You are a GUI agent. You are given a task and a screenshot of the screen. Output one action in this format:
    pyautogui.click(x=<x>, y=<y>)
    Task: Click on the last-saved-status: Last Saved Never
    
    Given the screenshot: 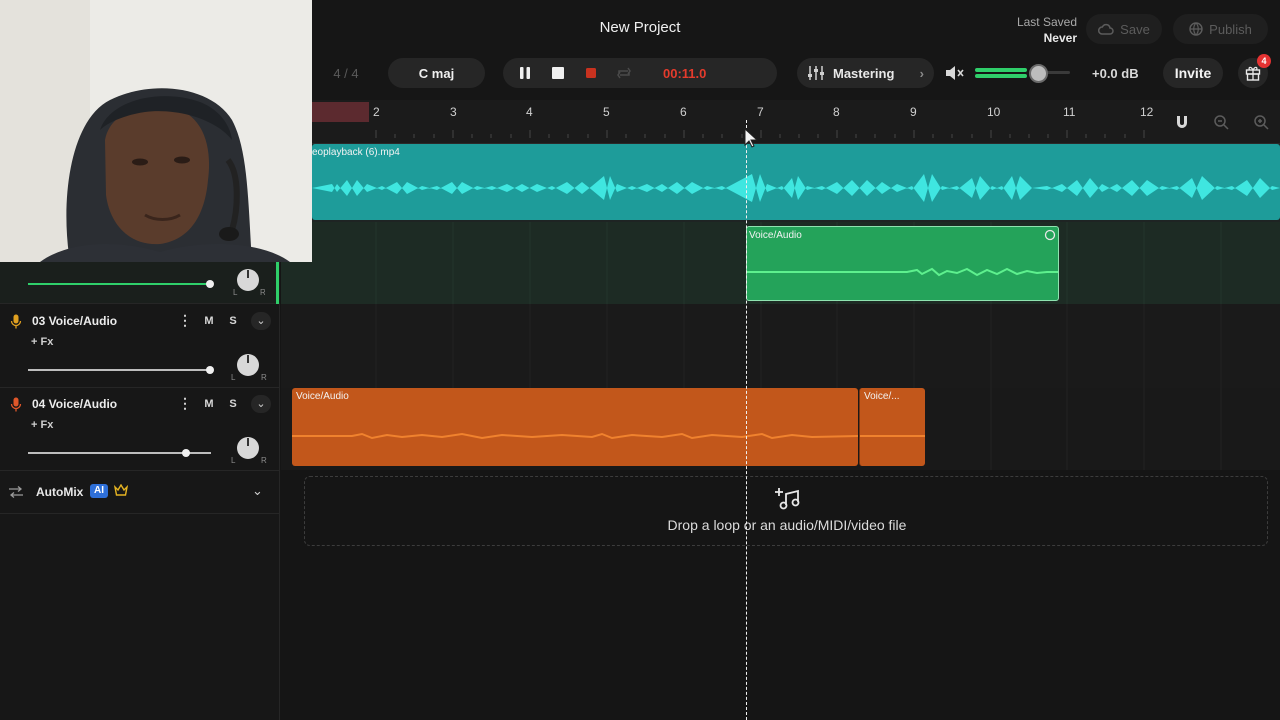 What is the action you would take?
    pyautogui.click(x=1033, y=30)
    